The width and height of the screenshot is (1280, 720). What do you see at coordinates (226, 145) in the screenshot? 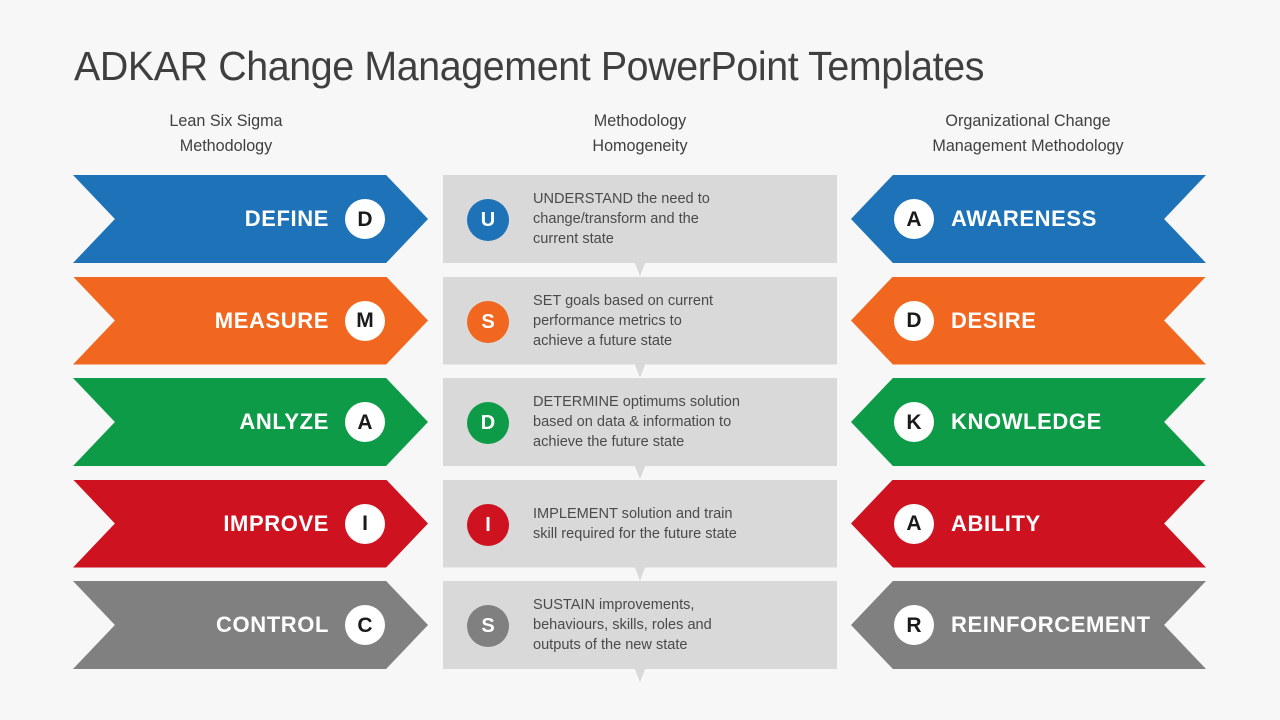
I see `column-header-line2: Methodology` at bounding box center [226, 145].